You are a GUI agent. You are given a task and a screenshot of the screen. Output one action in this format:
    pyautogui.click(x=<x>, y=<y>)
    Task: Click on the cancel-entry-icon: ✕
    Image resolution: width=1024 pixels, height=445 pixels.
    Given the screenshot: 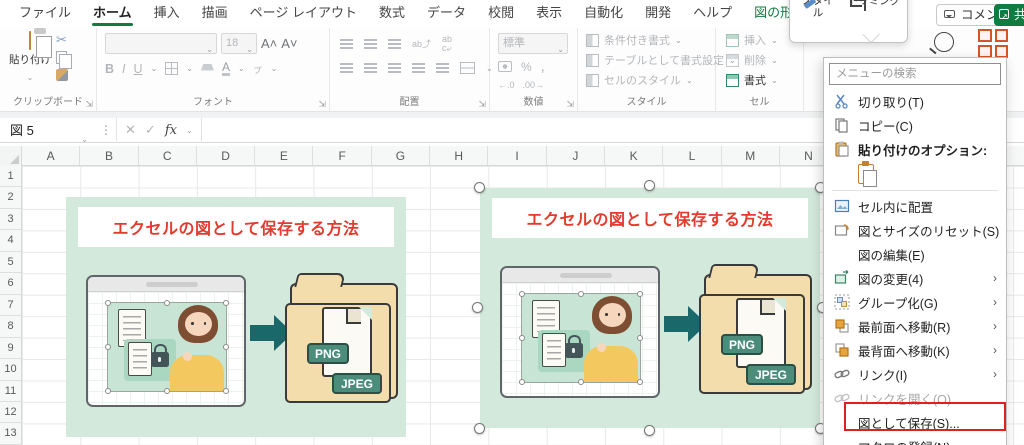 What is the action you would take?
    pyautogui.click(x=130, y=130)
    